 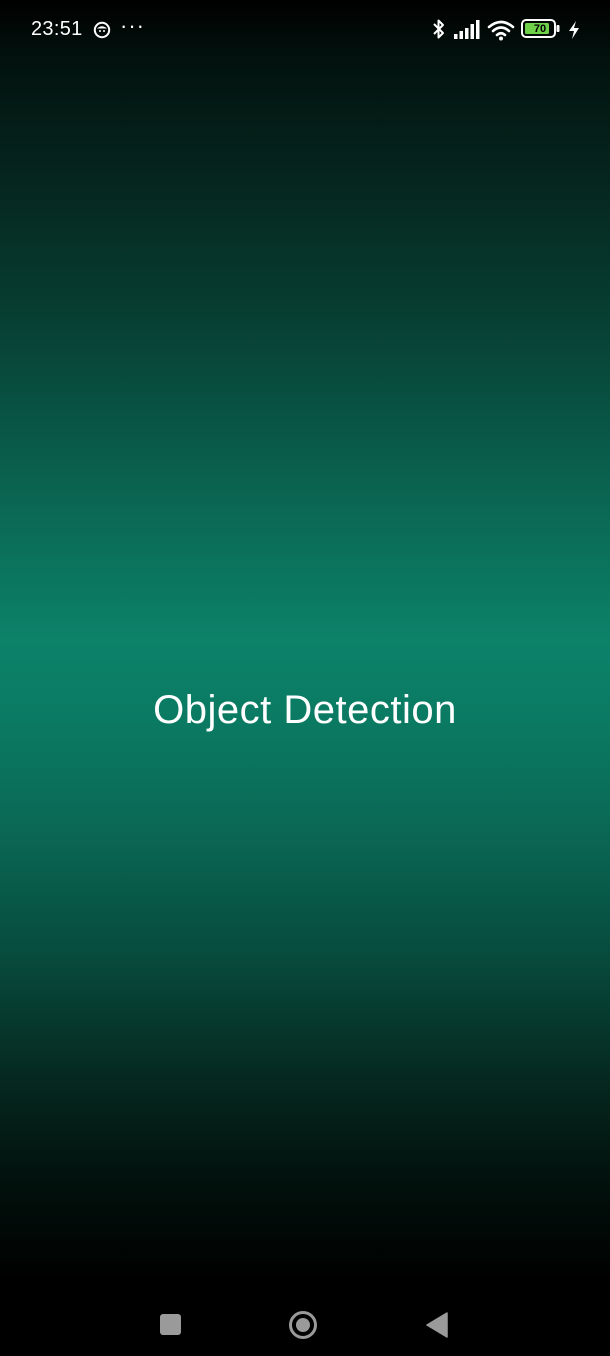 I want to click on status-bar: 23:51 ··· 70, so click(x=305, y=31).